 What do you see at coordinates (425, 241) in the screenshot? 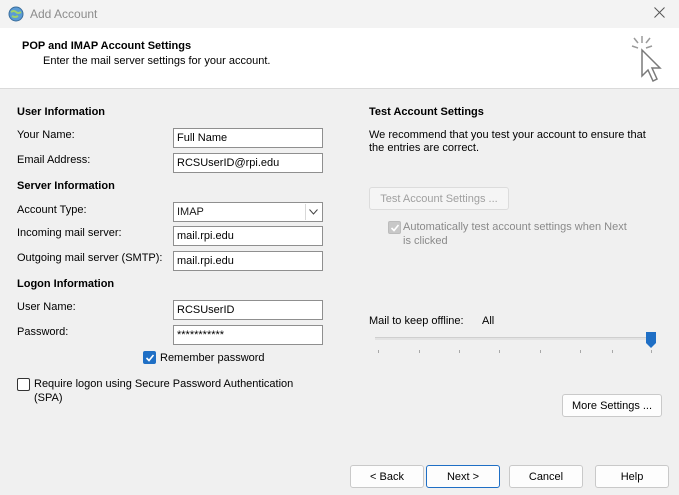
I see `auto-test-label-line2: is clicked` at bounding box center [425, 241].